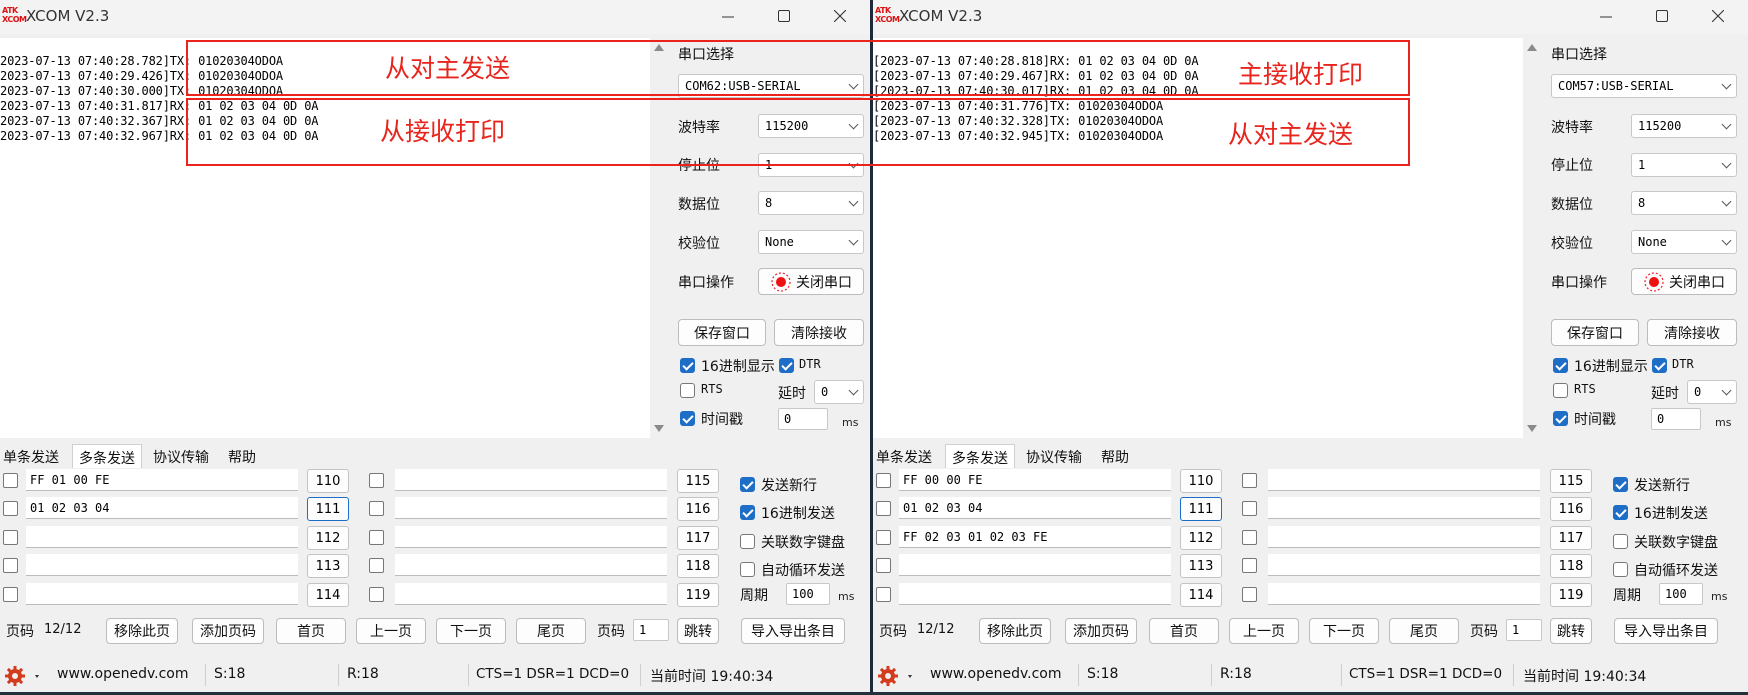 The width and height of the screenshot is (1748, 695). Describe the element at coordinates (1035, 537) in the screenshot. I see `multi-send-field: FF 02 03 01 02 03 FE` at that location.